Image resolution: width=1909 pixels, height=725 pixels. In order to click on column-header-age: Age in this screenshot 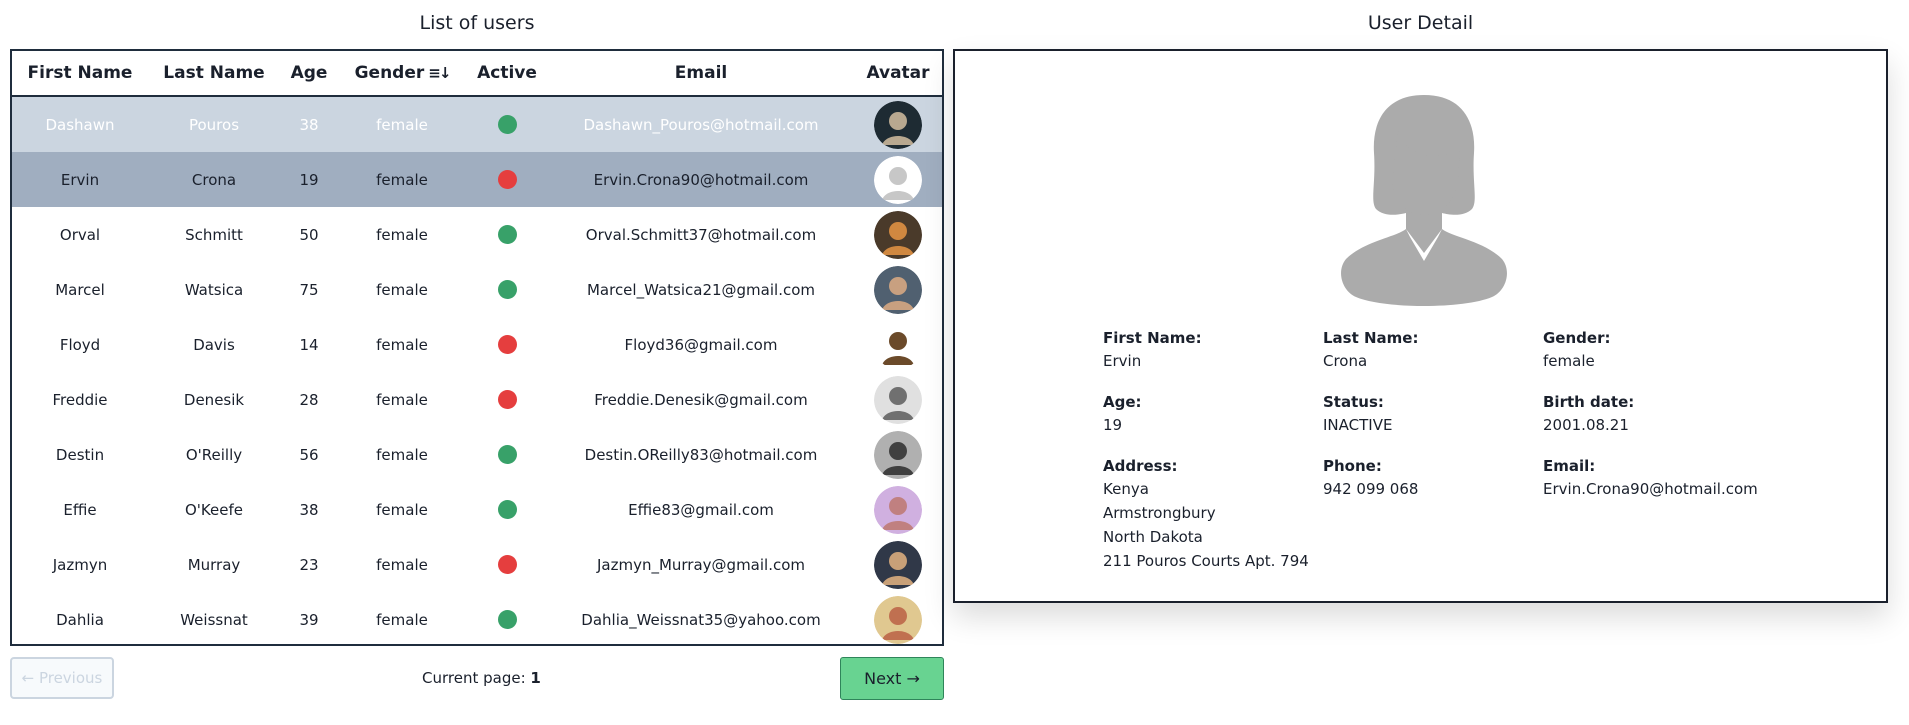, I will do `click(309, 73)`.